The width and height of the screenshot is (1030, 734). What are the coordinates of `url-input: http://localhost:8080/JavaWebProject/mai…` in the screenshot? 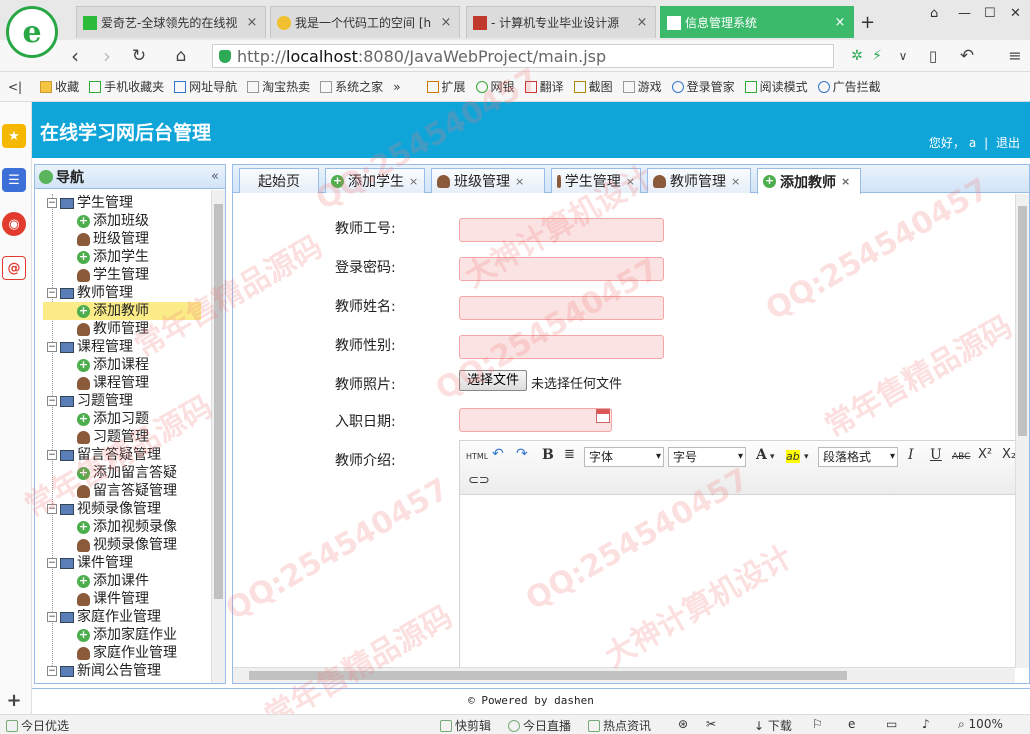 It's located at (523, 56).